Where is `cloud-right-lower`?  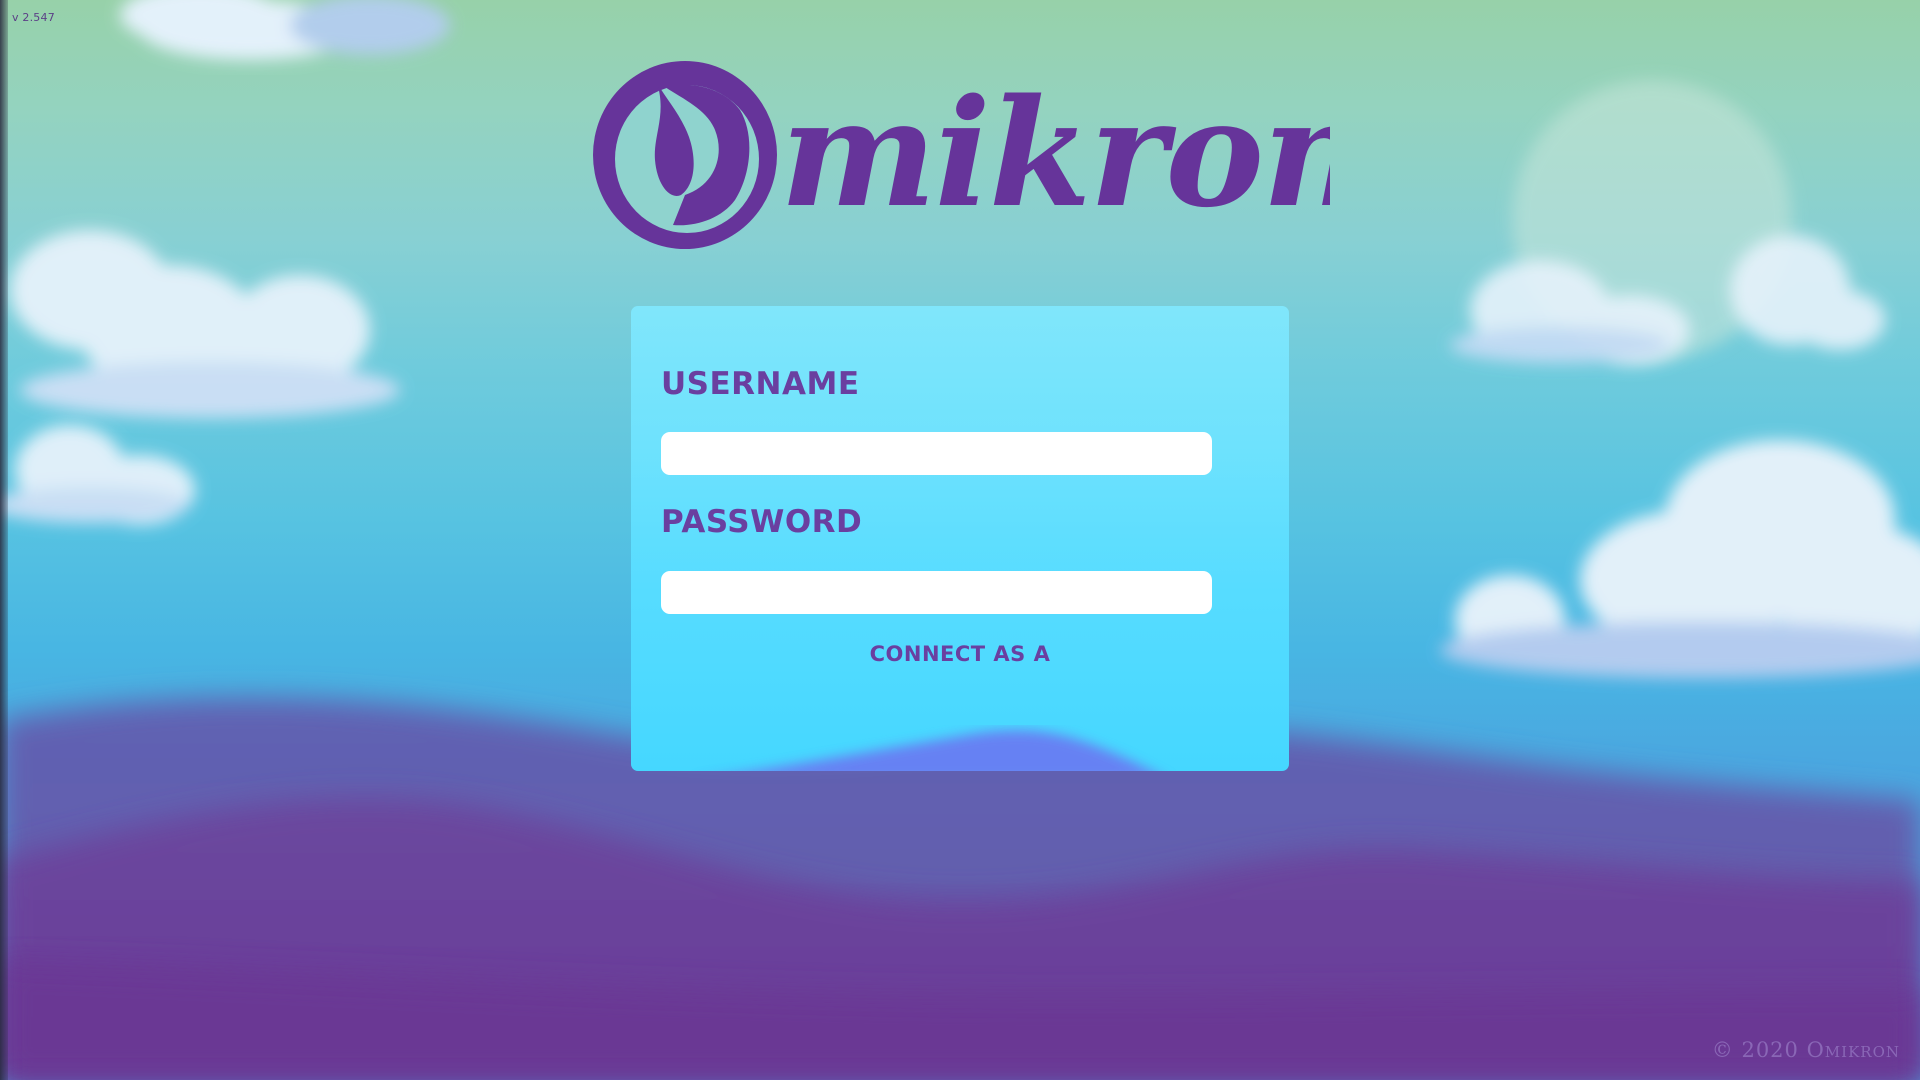
cloud-right-lower is located at coordinates (1680, 559).